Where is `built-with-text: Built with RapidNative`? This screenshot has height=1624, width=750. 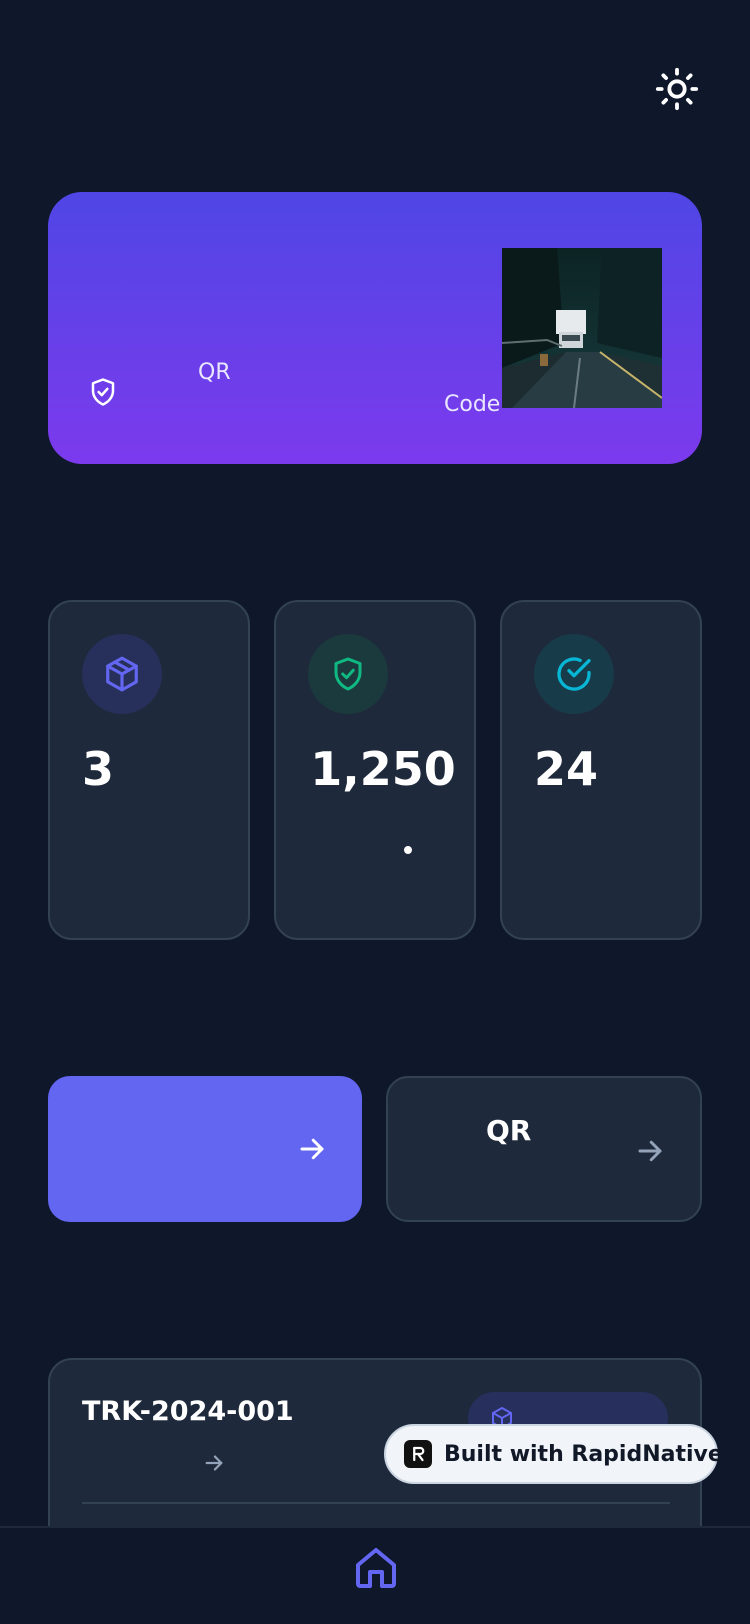 built-with-text: Built with RapidNative is located at coordinates (583, 1454).